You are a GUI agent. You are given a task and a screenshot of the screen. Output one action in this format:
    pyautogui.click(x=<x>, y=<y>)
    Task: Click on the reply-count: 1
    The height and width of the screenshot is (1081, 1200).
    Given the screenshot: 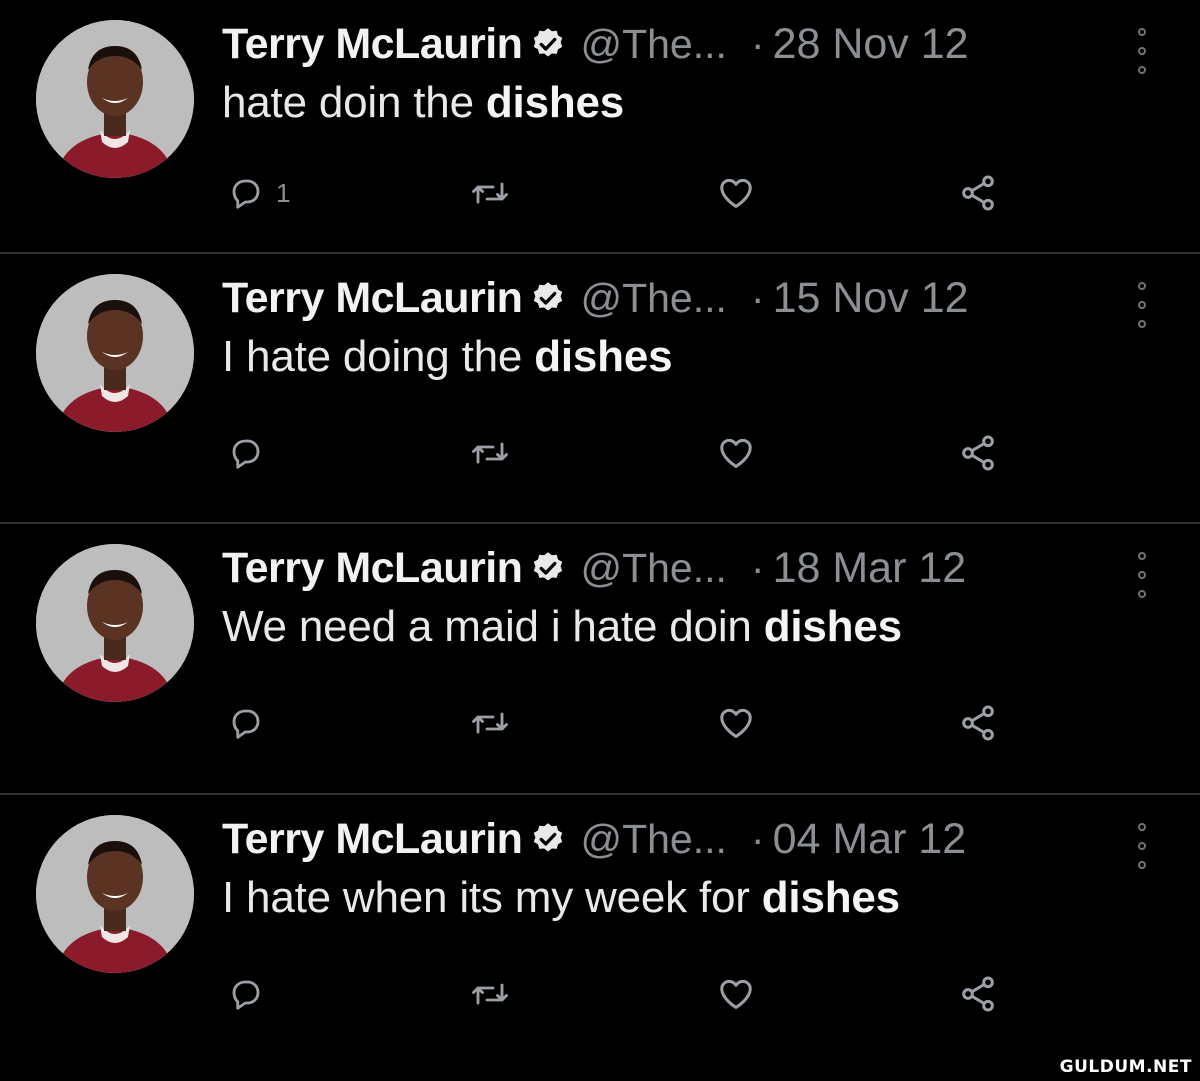 What is the action you would take?
    pyautogui.click(x=283, y=192)
    